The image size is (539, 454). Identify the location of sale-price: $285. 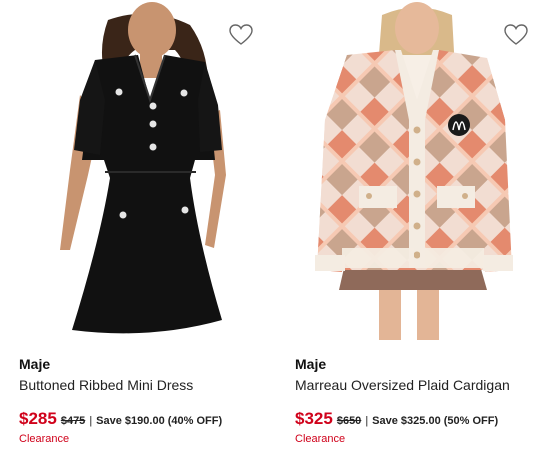
(38, 418).